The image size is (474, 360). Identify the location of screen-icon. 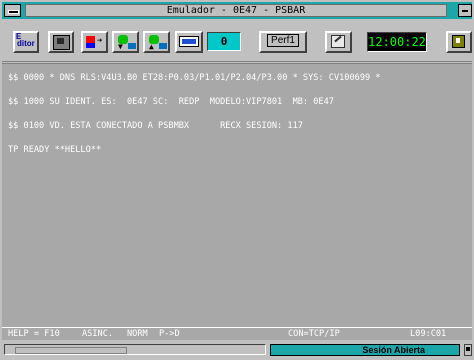
(132, 46).